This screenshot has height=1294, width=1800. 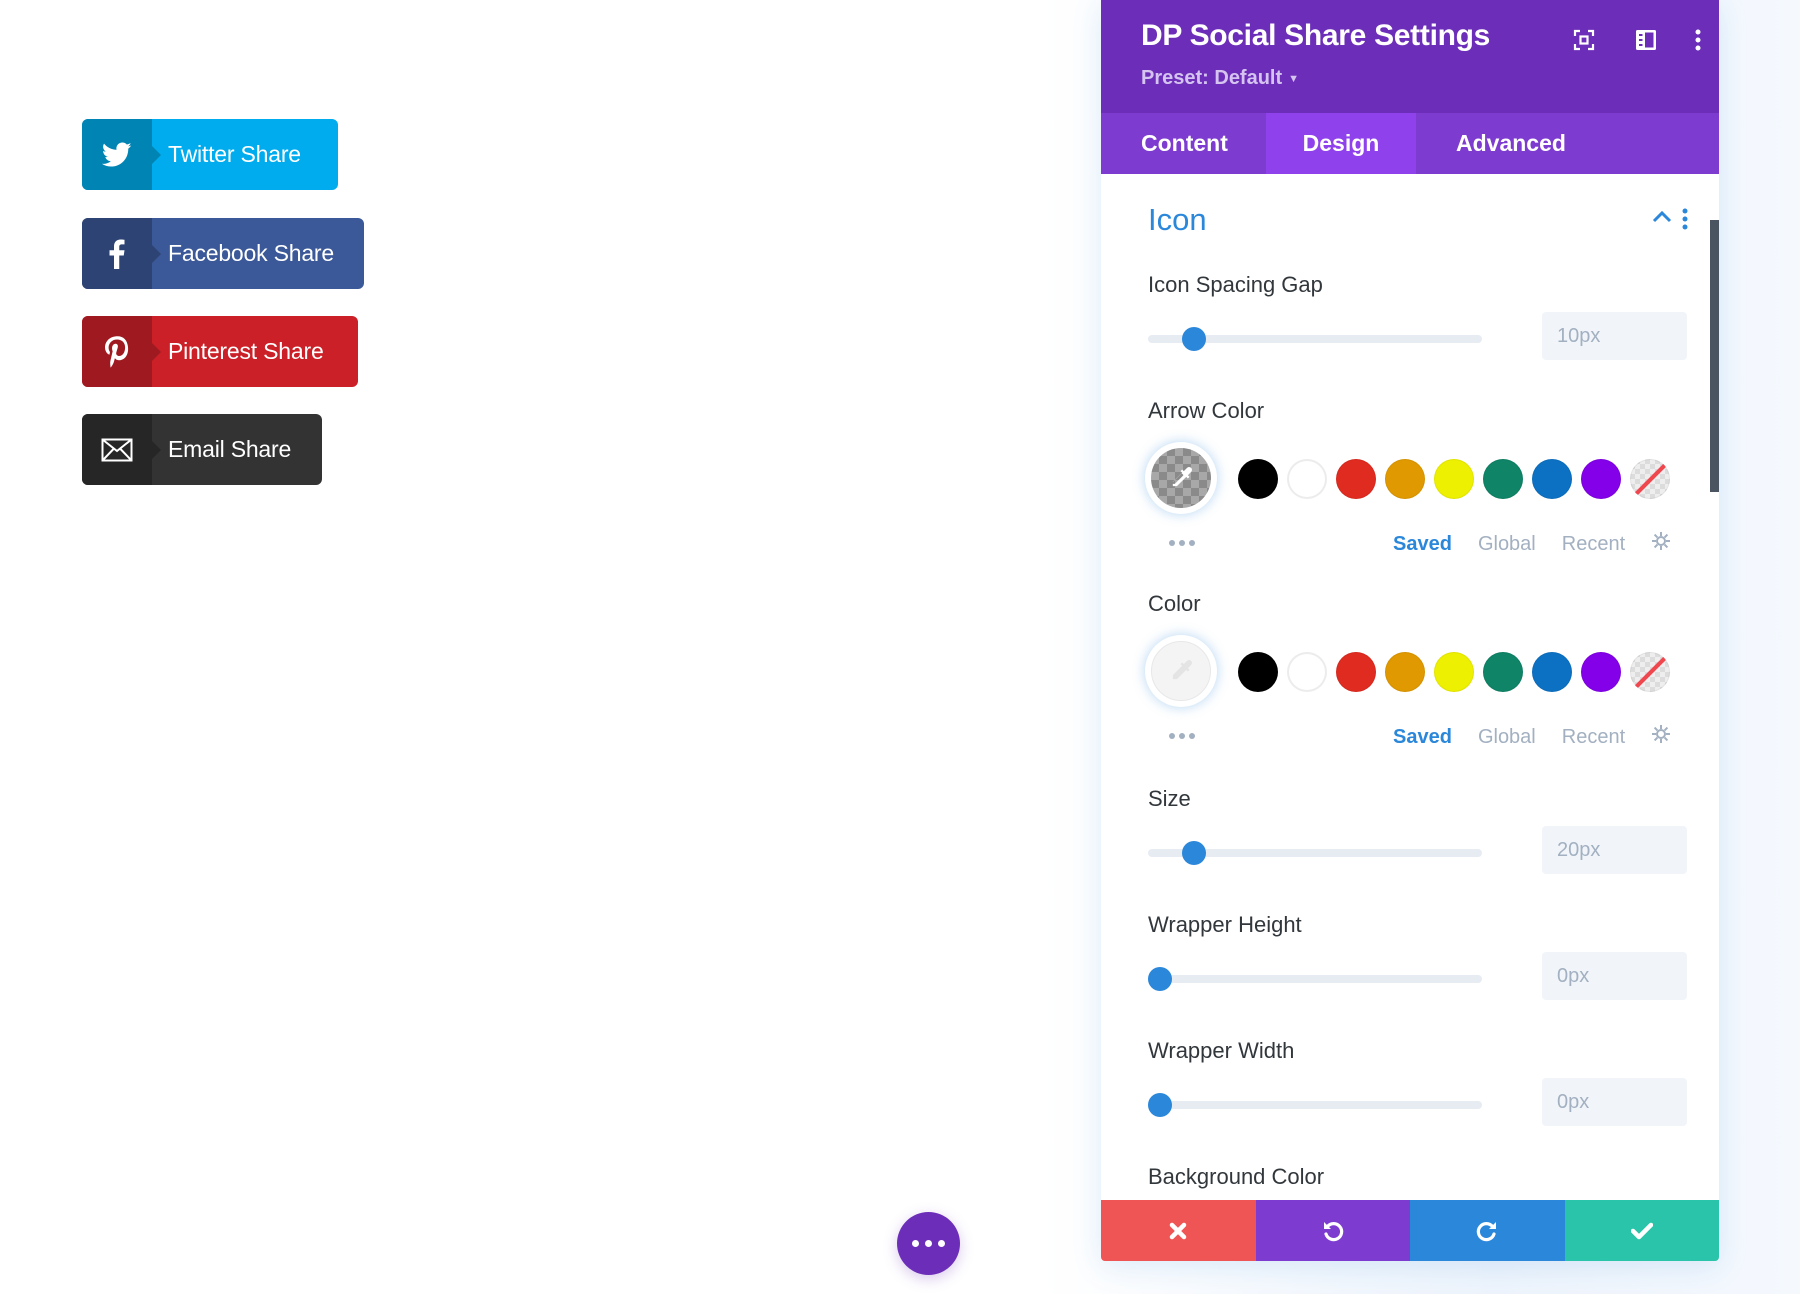 I want to click on focus-mode-icon, so click(x=1584, y=40).